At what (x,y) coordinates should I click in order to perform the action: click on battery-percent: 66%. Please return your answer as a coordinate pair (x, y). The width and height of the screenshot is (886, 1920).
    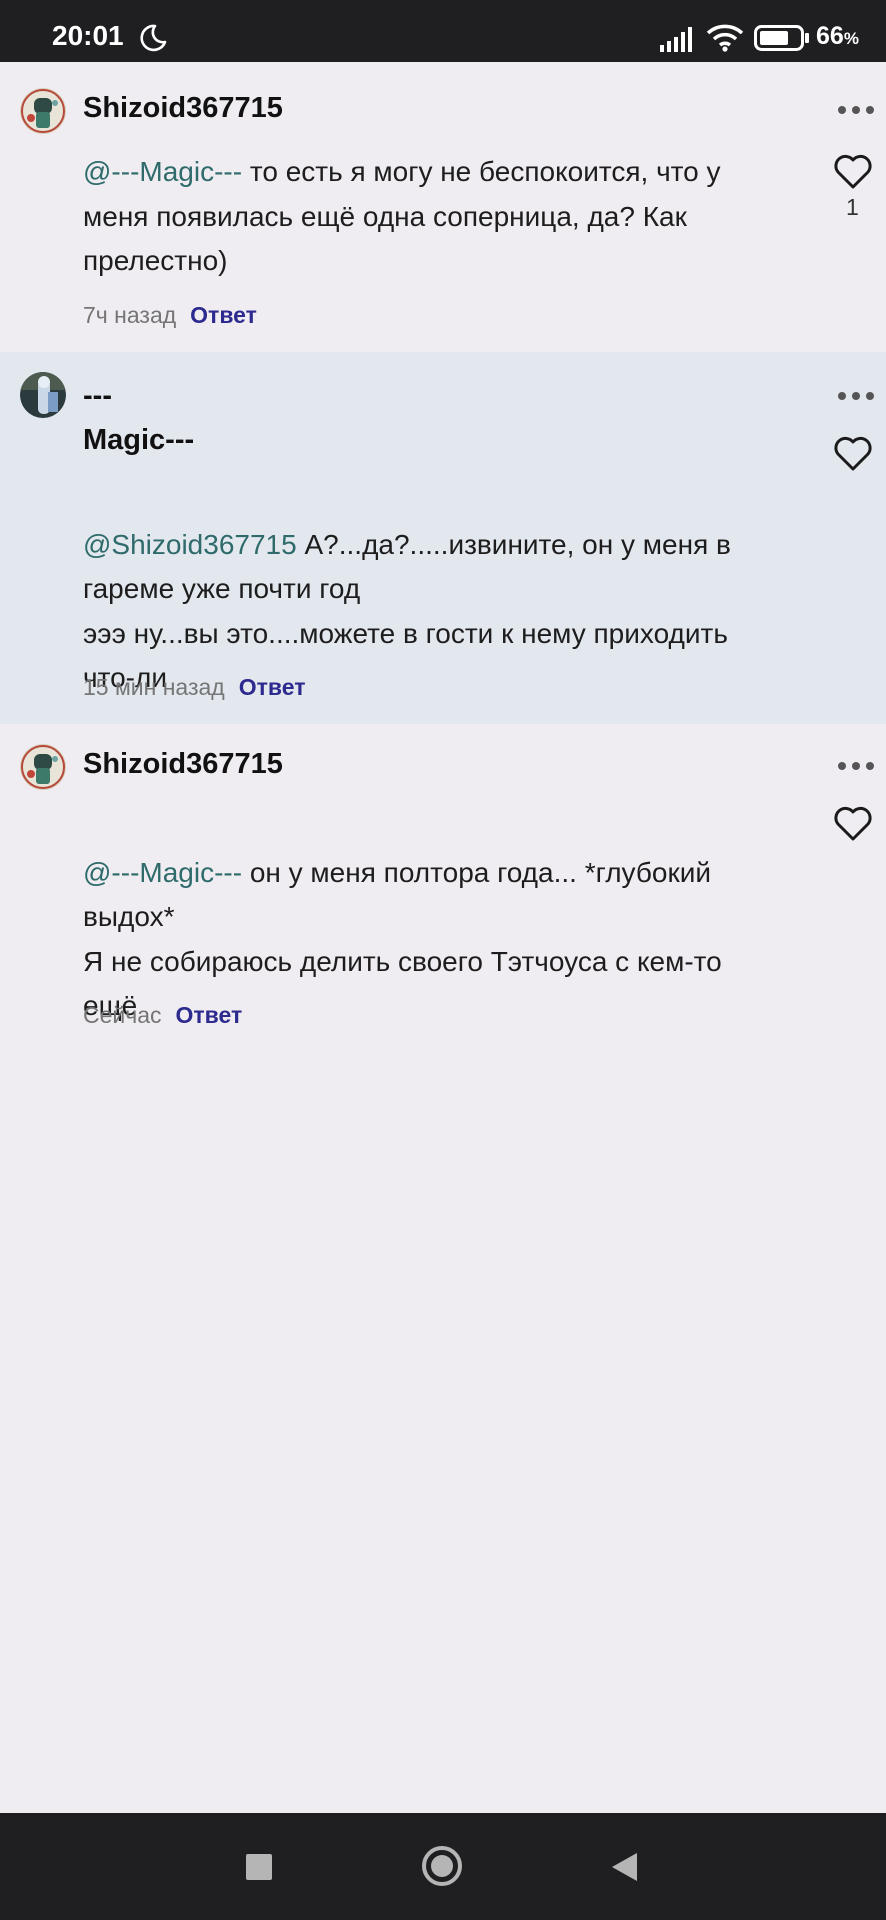
    Looking at the image, I should click on (837, 36).